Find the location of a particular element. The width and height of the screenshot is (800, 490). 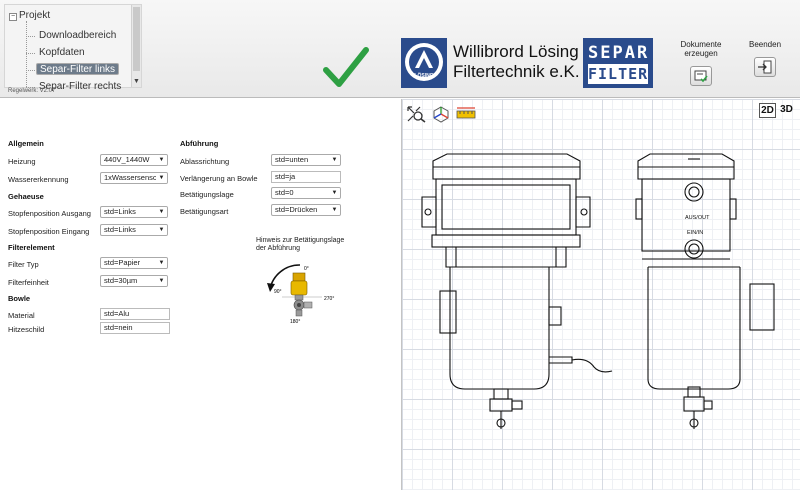

filter-typ-select: std=Papier ▼ is located at coordinates (134, 263).